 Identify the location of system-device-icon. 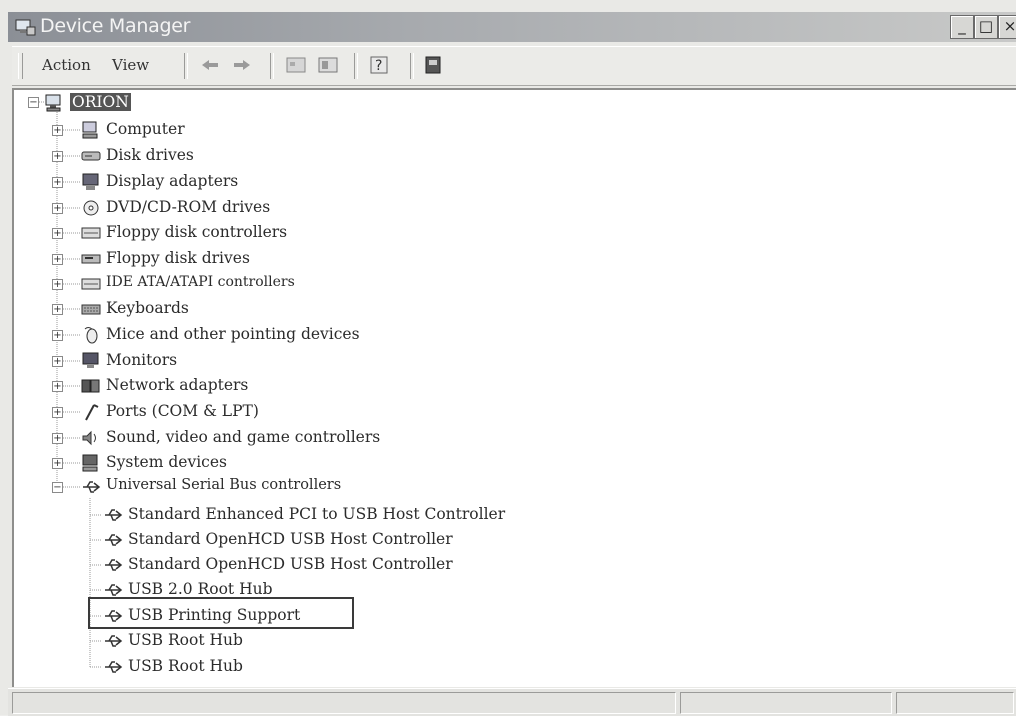
(91, 463).